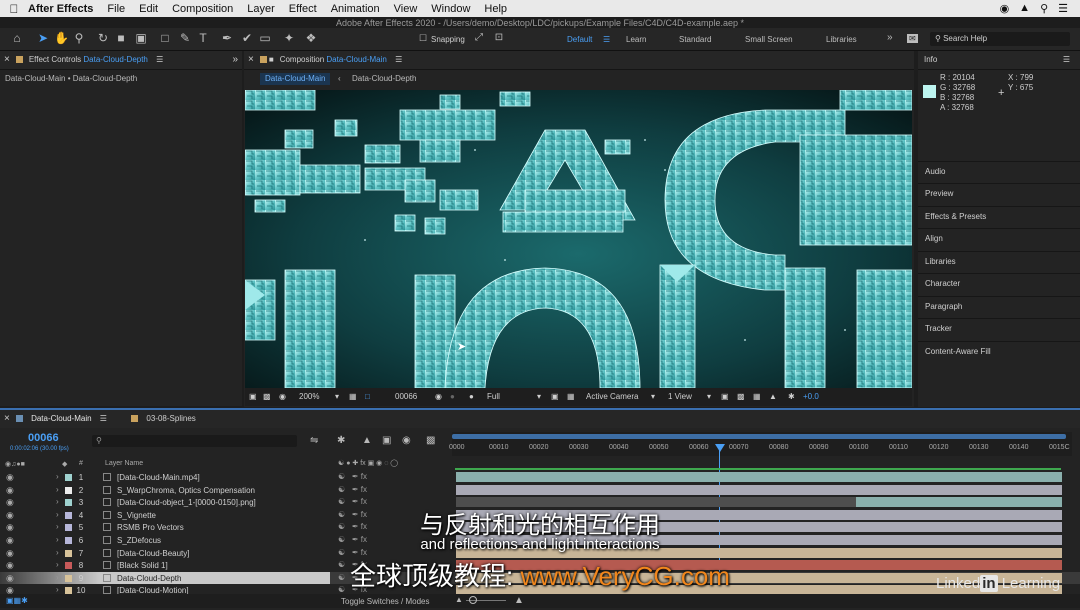 The height and width of the screenshot is (610, 1080). Describe the element at coordinates (355, 9) in the screenshot. I see `menu-animation: Animation` at that location.